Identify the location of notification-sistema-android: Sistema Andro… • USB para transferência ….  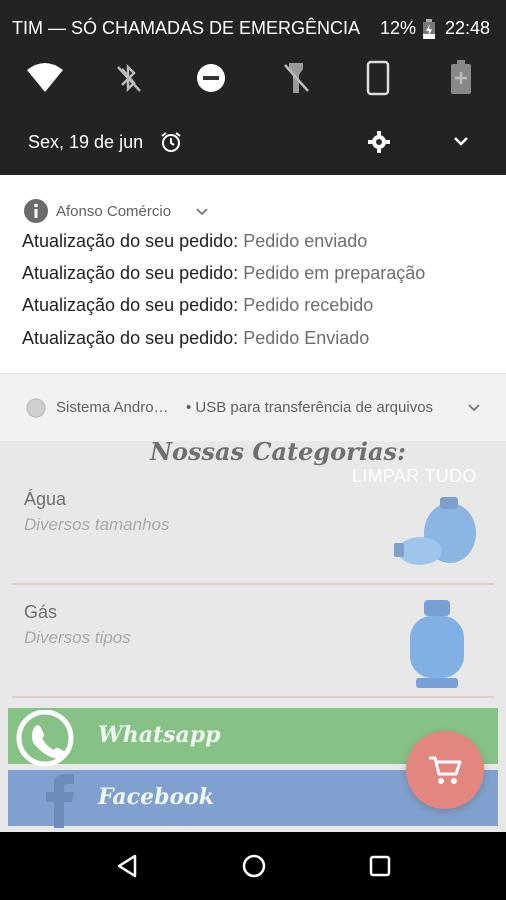
(253, 407).